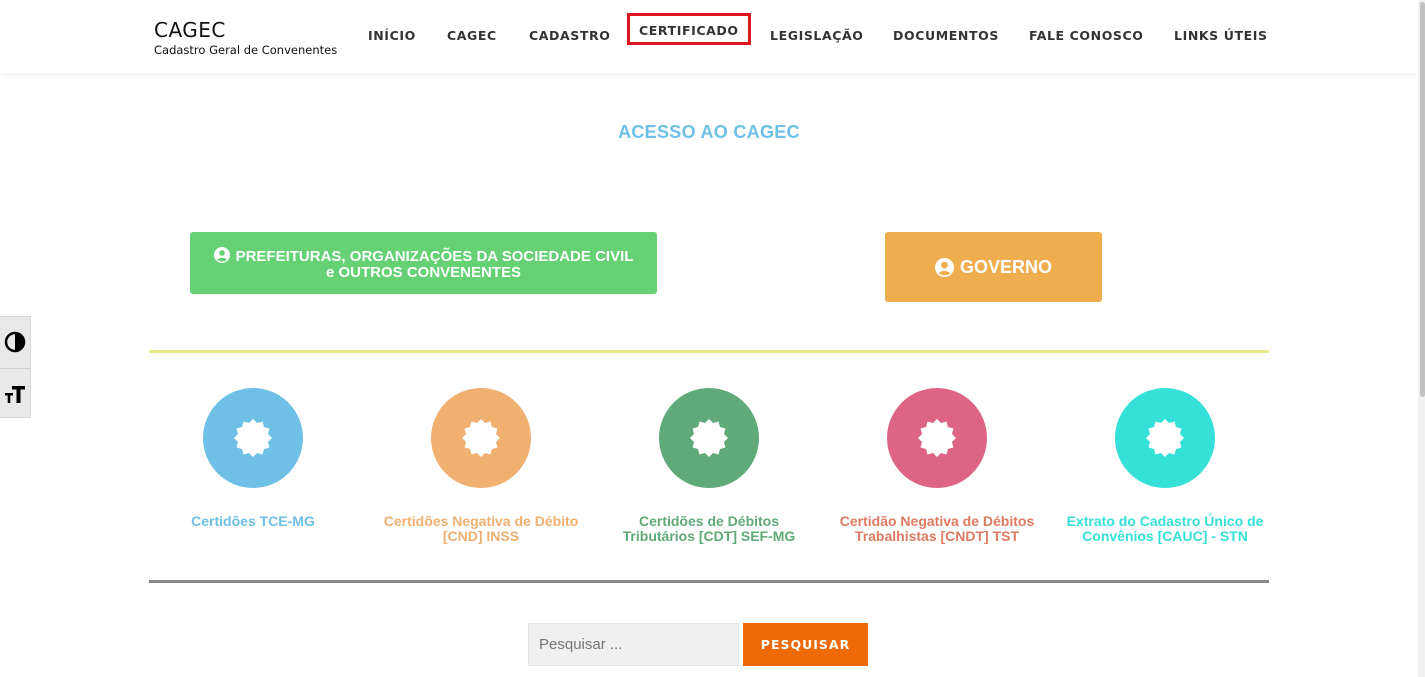 This screenshot has width=1425, height=677. Describe the element at coordinates (709, 521) in the screenshot. I see `certificate-label-line1: Certidões de Débitos` at that location.